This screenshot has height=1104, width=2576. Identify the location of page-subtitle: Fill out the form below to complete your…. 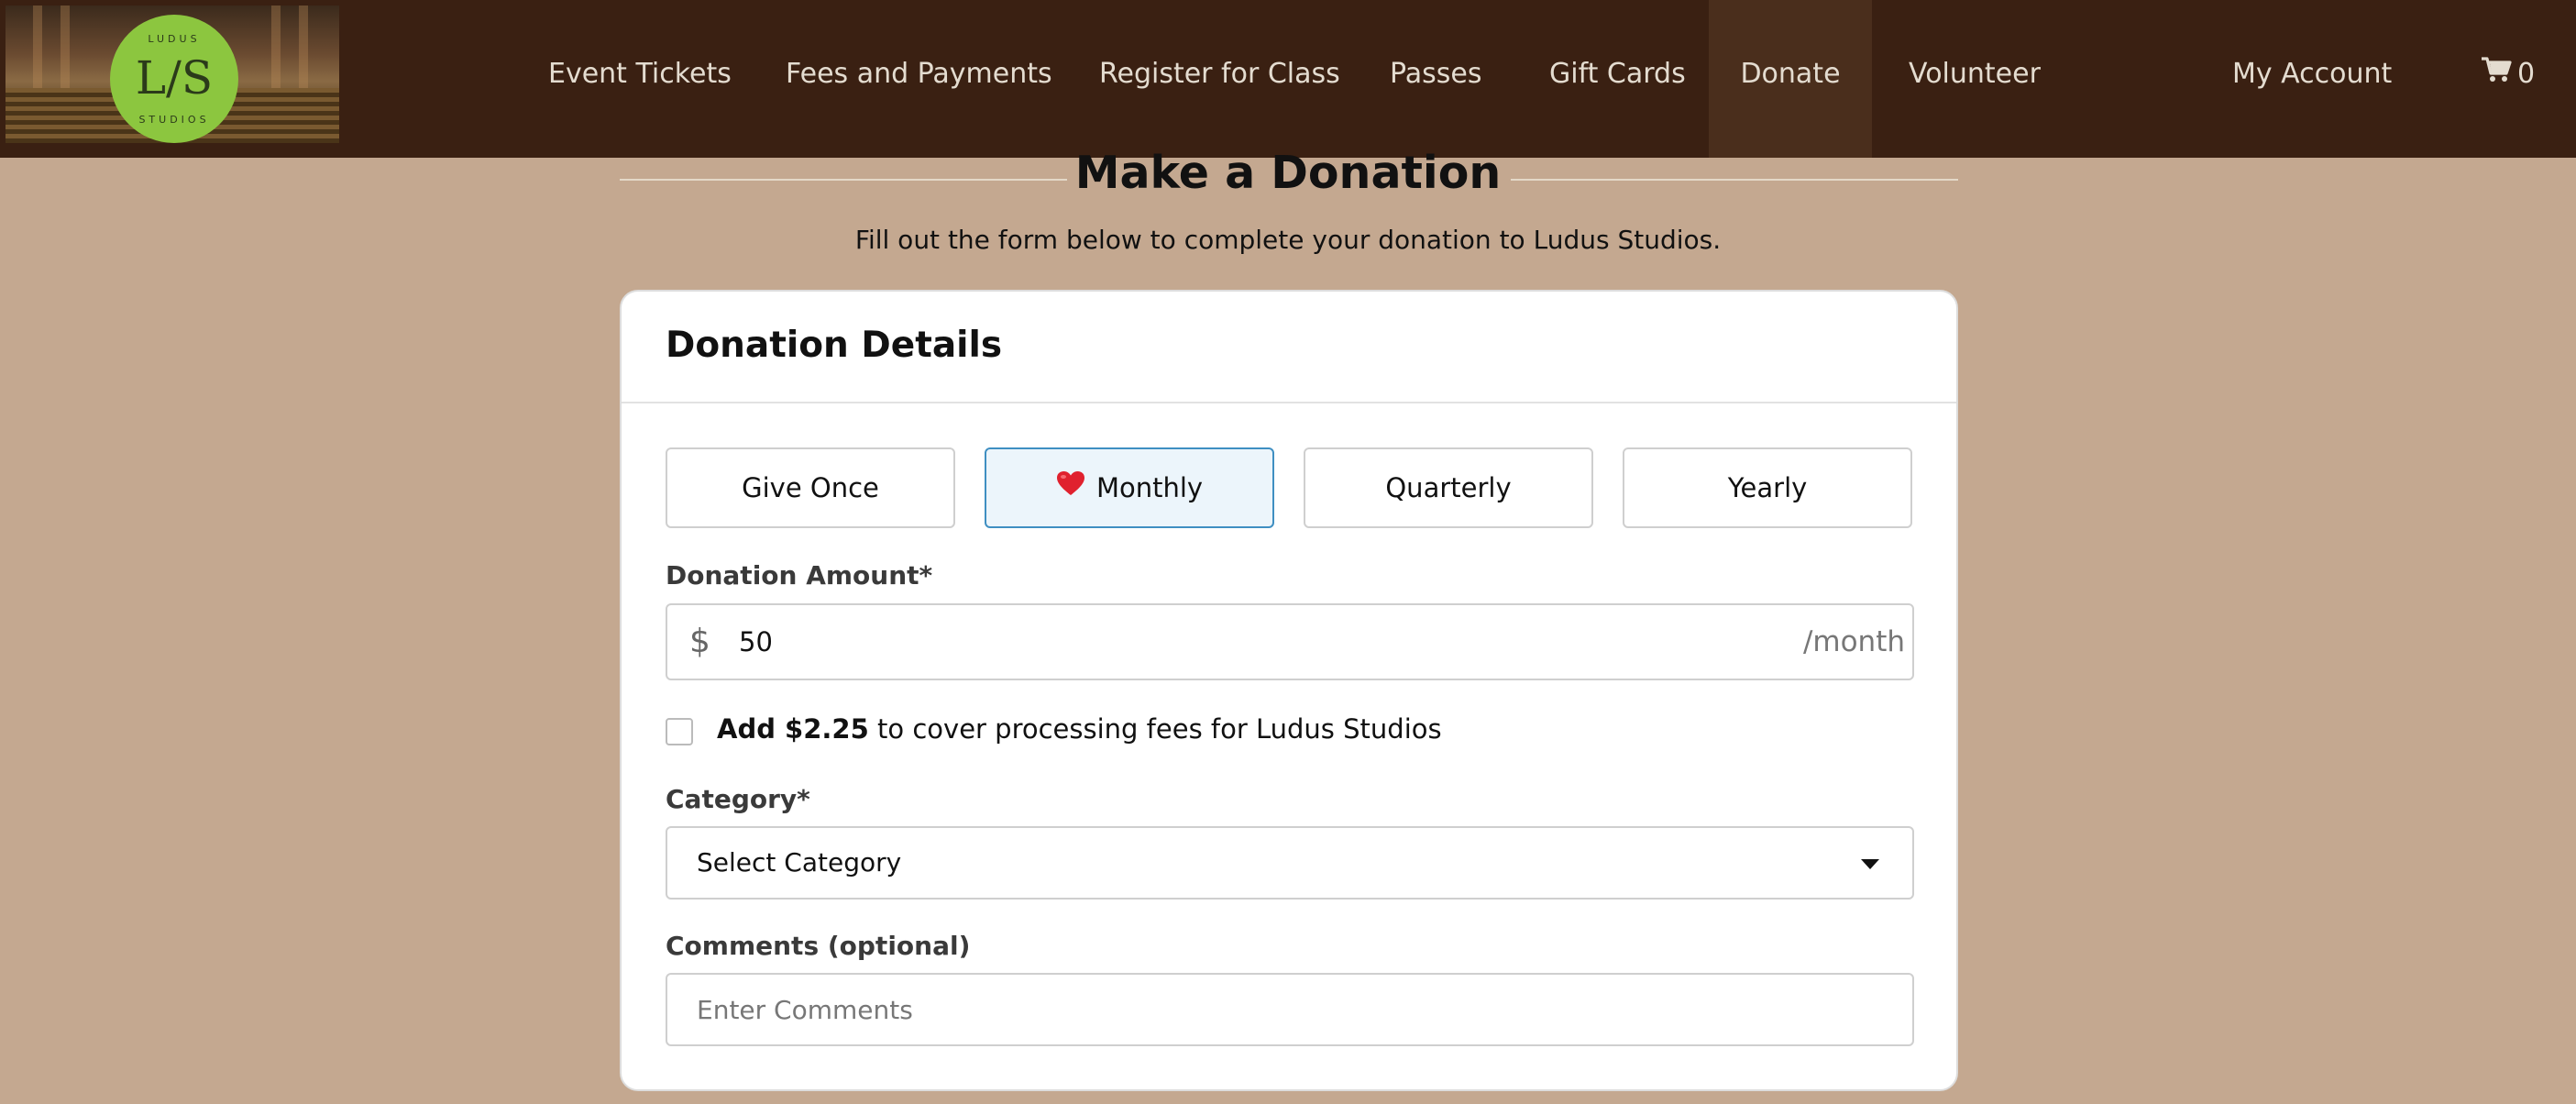
(1288, 240).